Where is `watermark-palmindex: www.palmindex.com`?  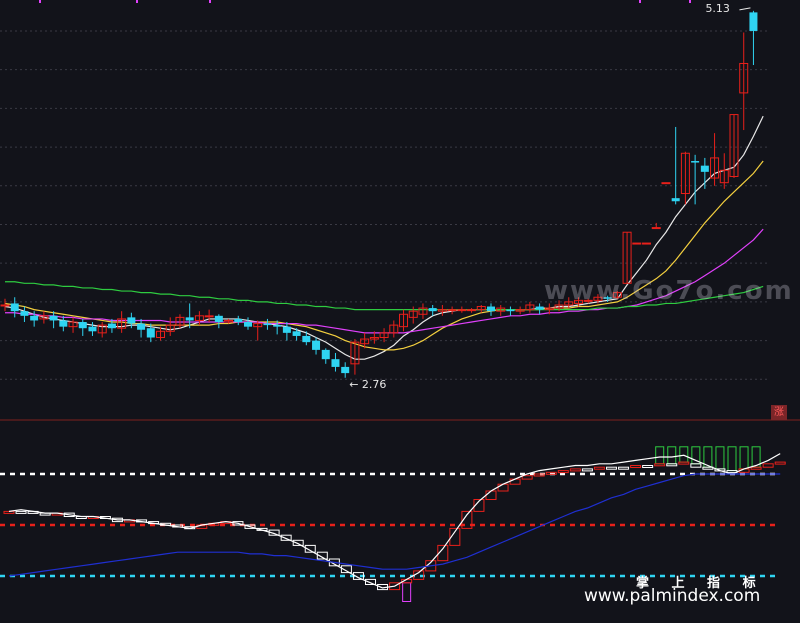 watermark-palmindex: www.palmindex.com is located at coordinates (672, 596).